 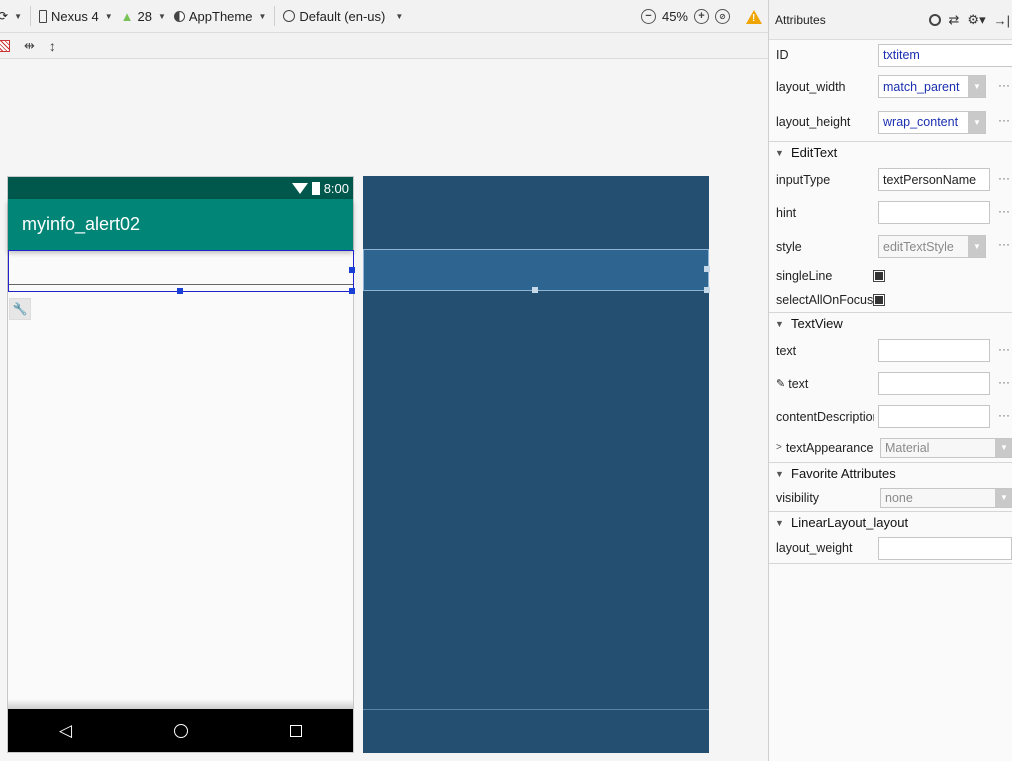 What do you see at coordinates (13, 16) in the screenshot?
I see `orientation-dropdown: ⟳ ▼` at bounding box center [13, 16].